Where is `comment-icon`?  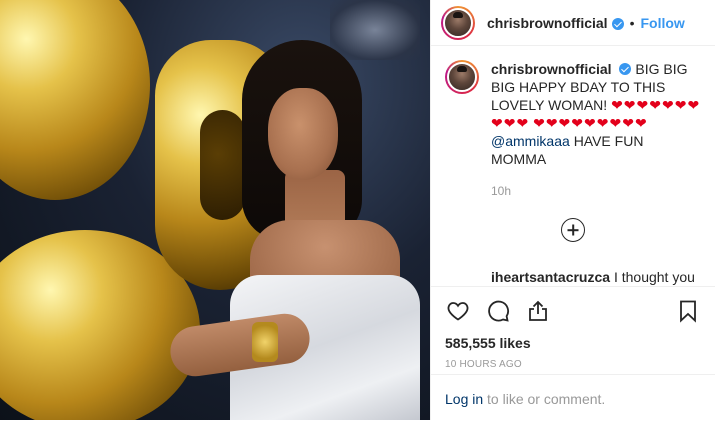
comment-icon is located at coordinates (498, 311).